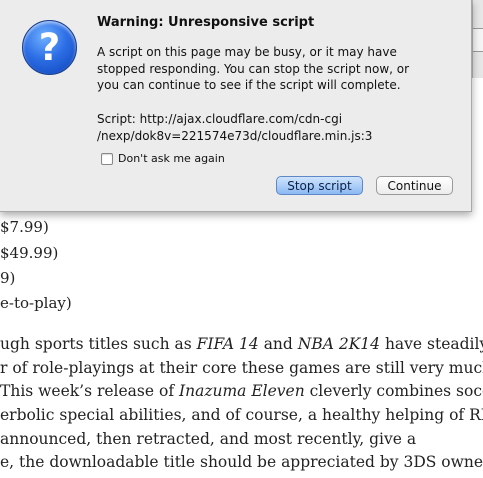 This screenshot has width=483, height=478. I want to click on title-reference: NBA 2K14, so click(339, 344).